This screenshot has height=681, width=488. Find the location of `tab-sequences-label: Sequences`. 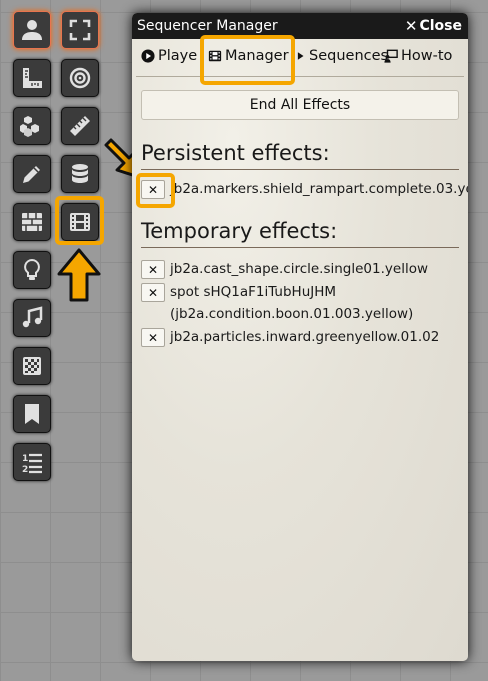

tab-sequences-label: Sequences is located at coordinates (349, 56).